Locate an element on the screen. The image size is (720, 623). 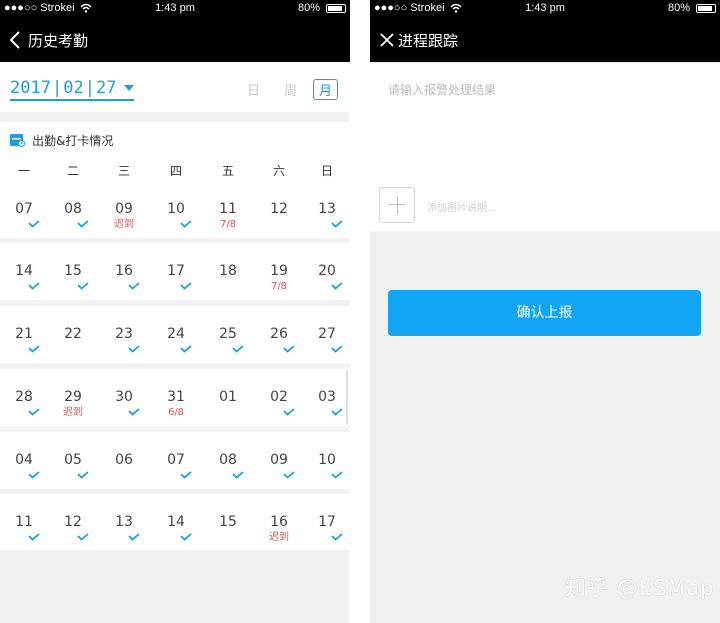
day-number: 22 is located at coordinates (73, 334).